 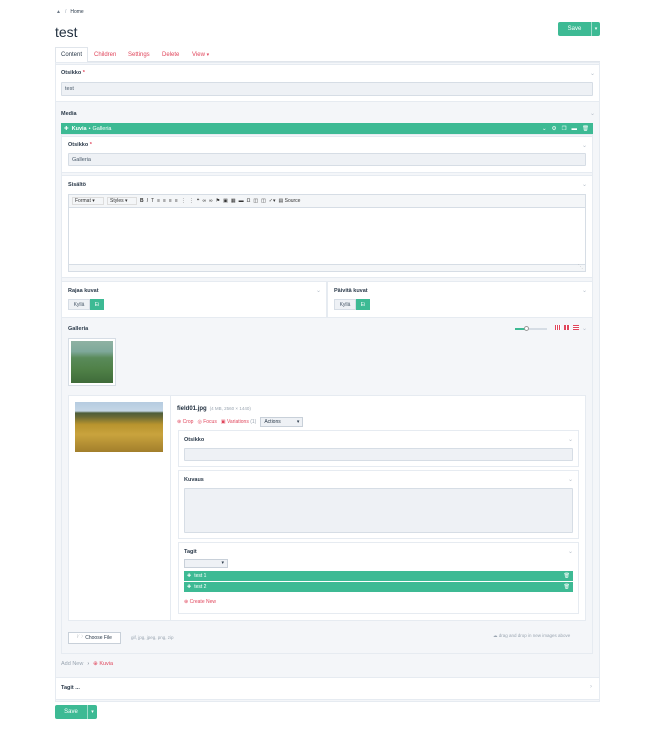 I want to click on format-select: Format ▾, so click(x=88, y=201).